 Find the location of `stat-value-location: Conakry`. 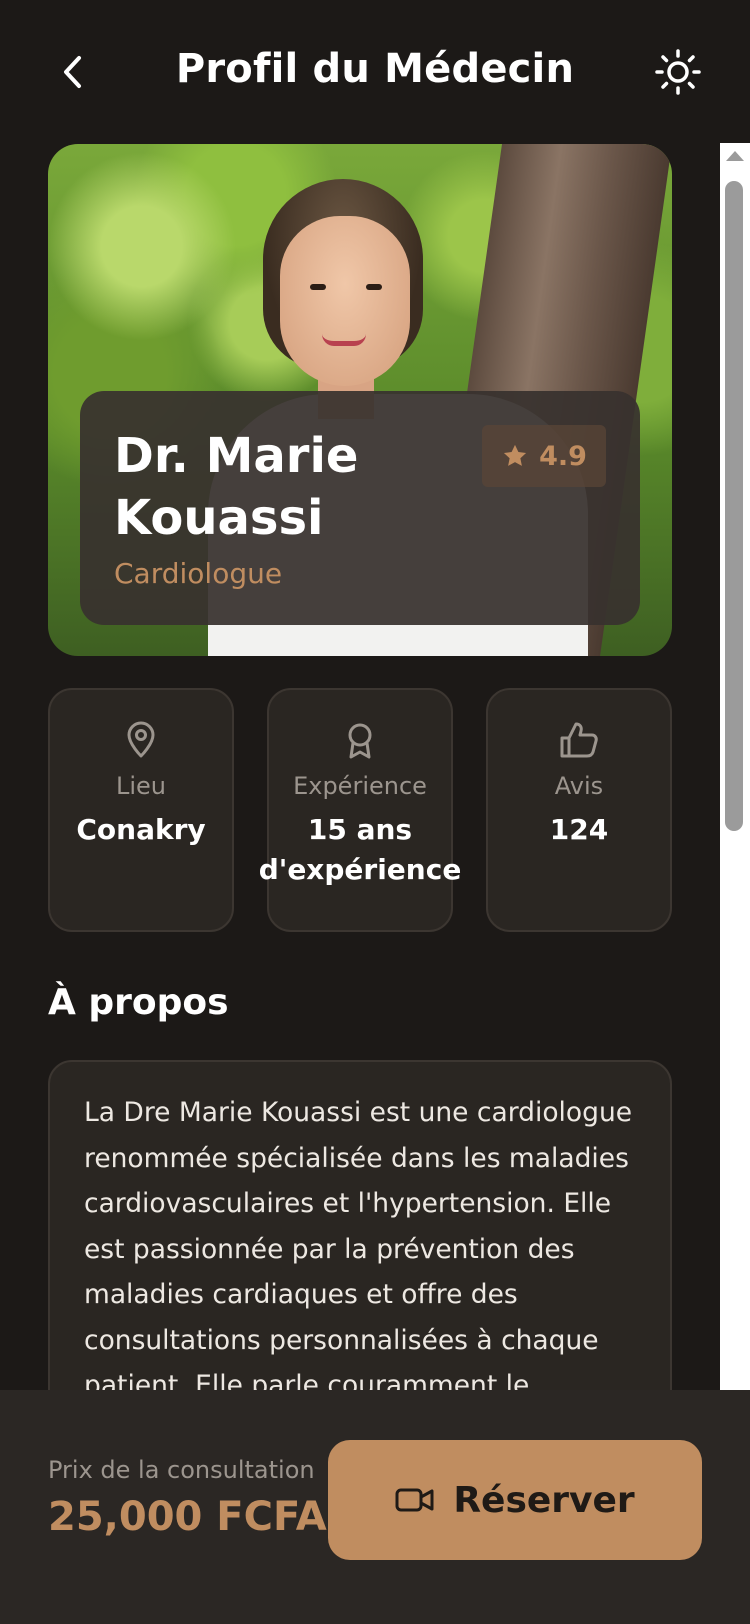

stat-value-location: Conakry is located at coordinates (141, 829).